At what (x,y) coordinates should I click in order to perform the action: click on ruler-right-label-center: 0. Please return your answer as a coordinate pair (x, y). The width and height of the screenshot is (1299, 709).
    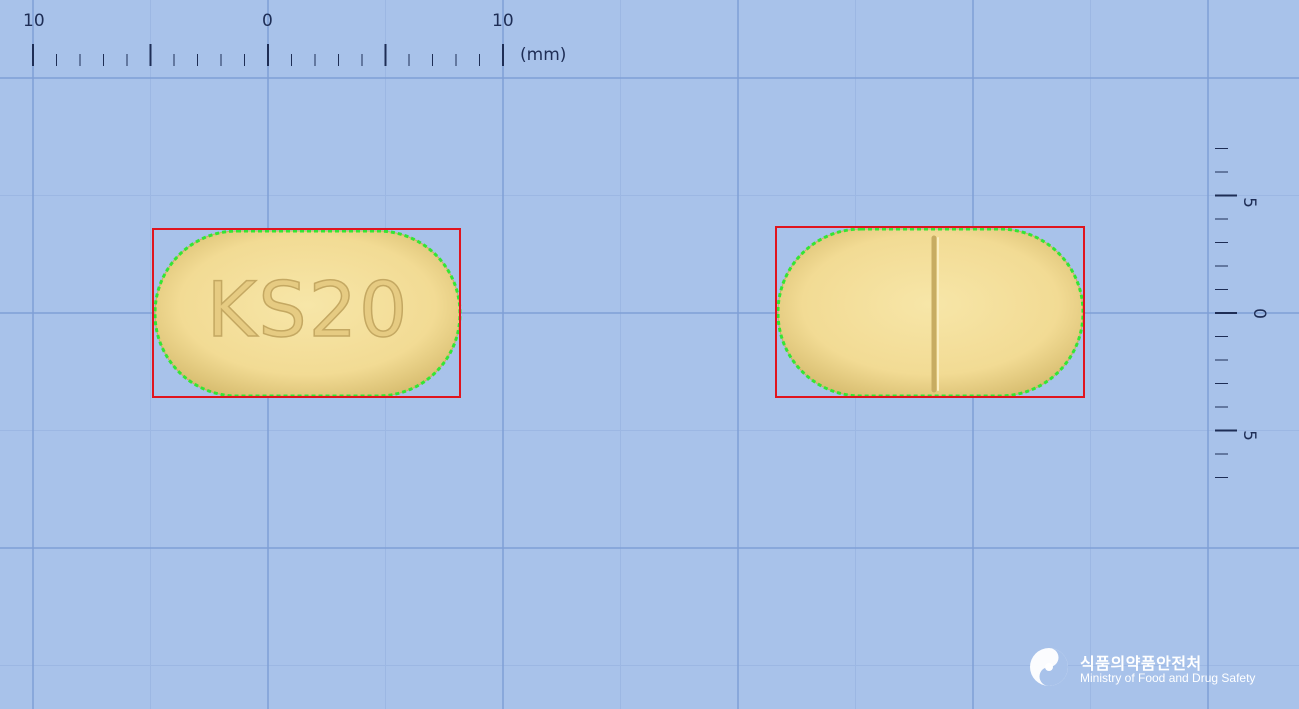
    Looking at the image, I should click on (1258, 313).